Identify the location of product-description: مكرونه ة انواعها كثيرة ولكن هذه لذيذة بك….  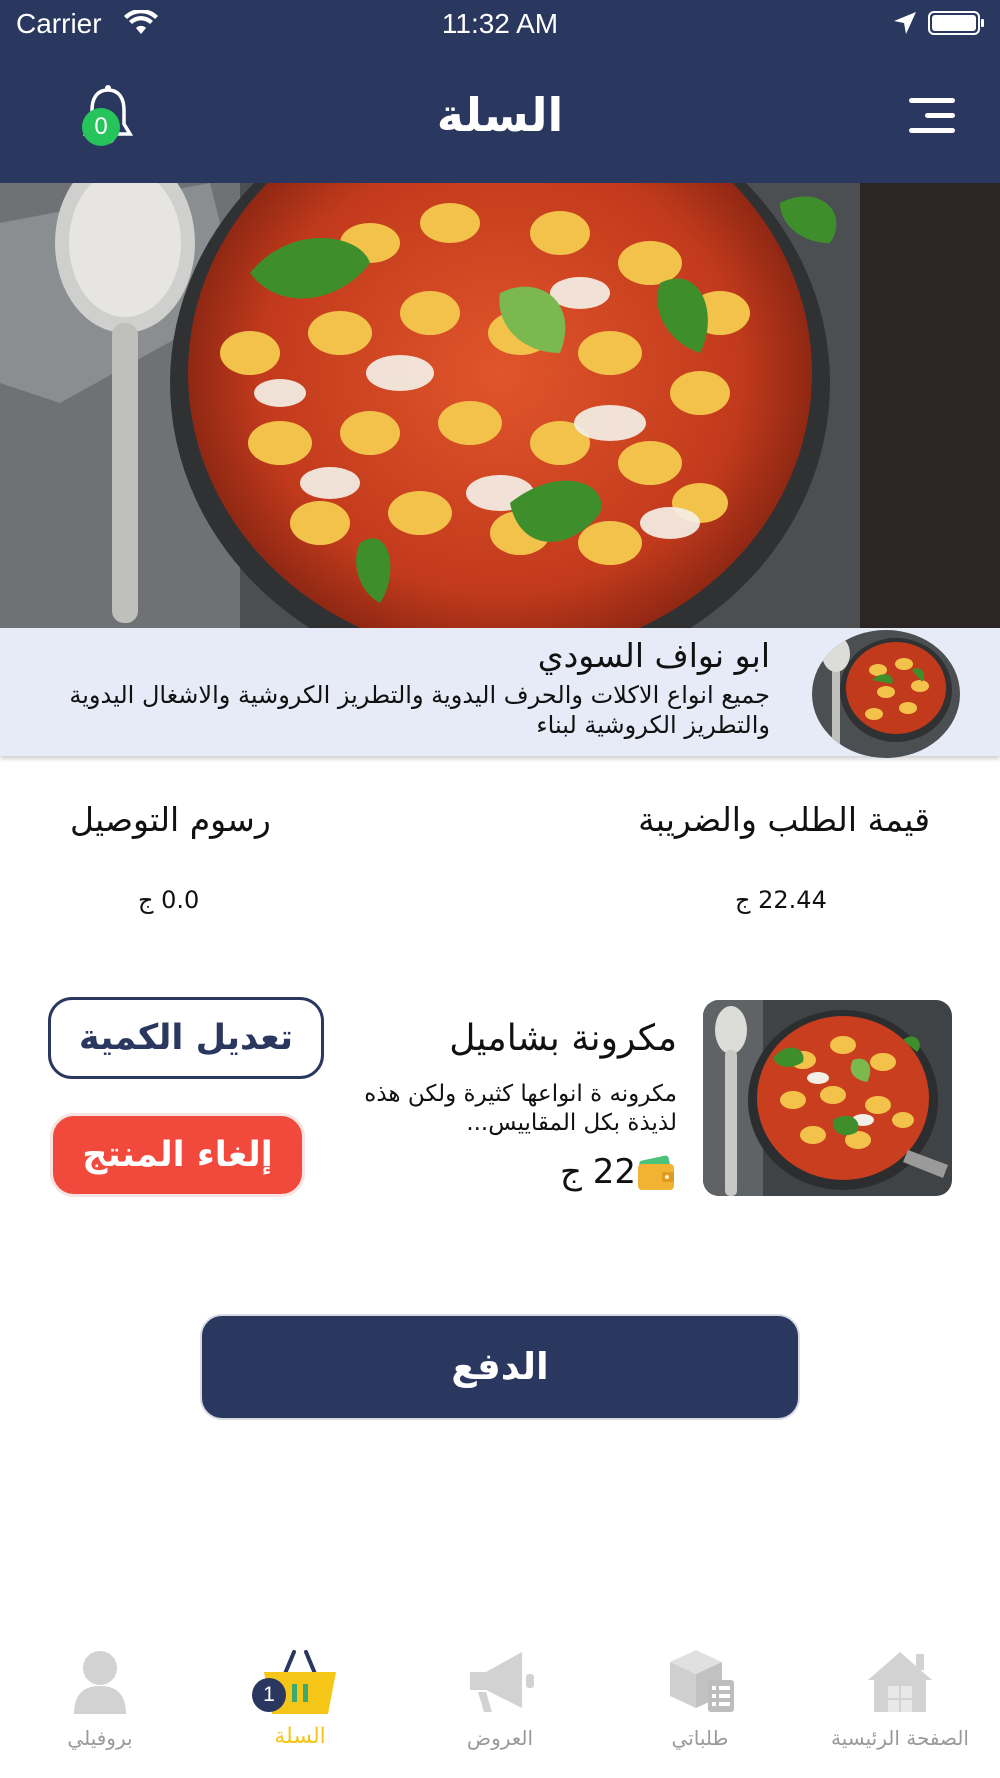
(520, 1108).